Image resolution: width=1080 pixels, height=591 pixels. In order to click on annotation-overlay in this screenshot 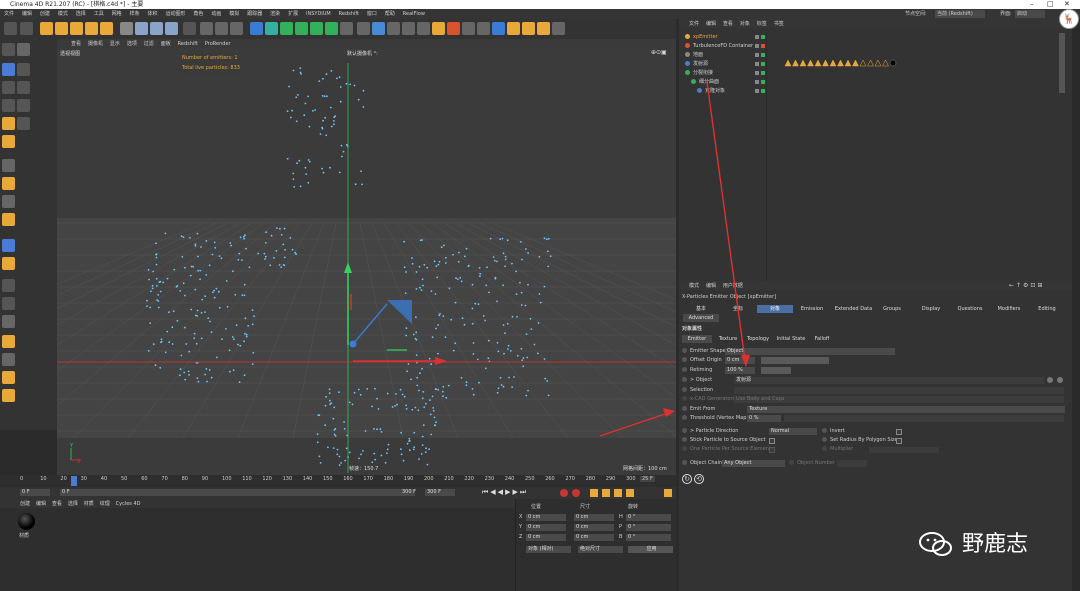, I will do `click(674, 259)`.